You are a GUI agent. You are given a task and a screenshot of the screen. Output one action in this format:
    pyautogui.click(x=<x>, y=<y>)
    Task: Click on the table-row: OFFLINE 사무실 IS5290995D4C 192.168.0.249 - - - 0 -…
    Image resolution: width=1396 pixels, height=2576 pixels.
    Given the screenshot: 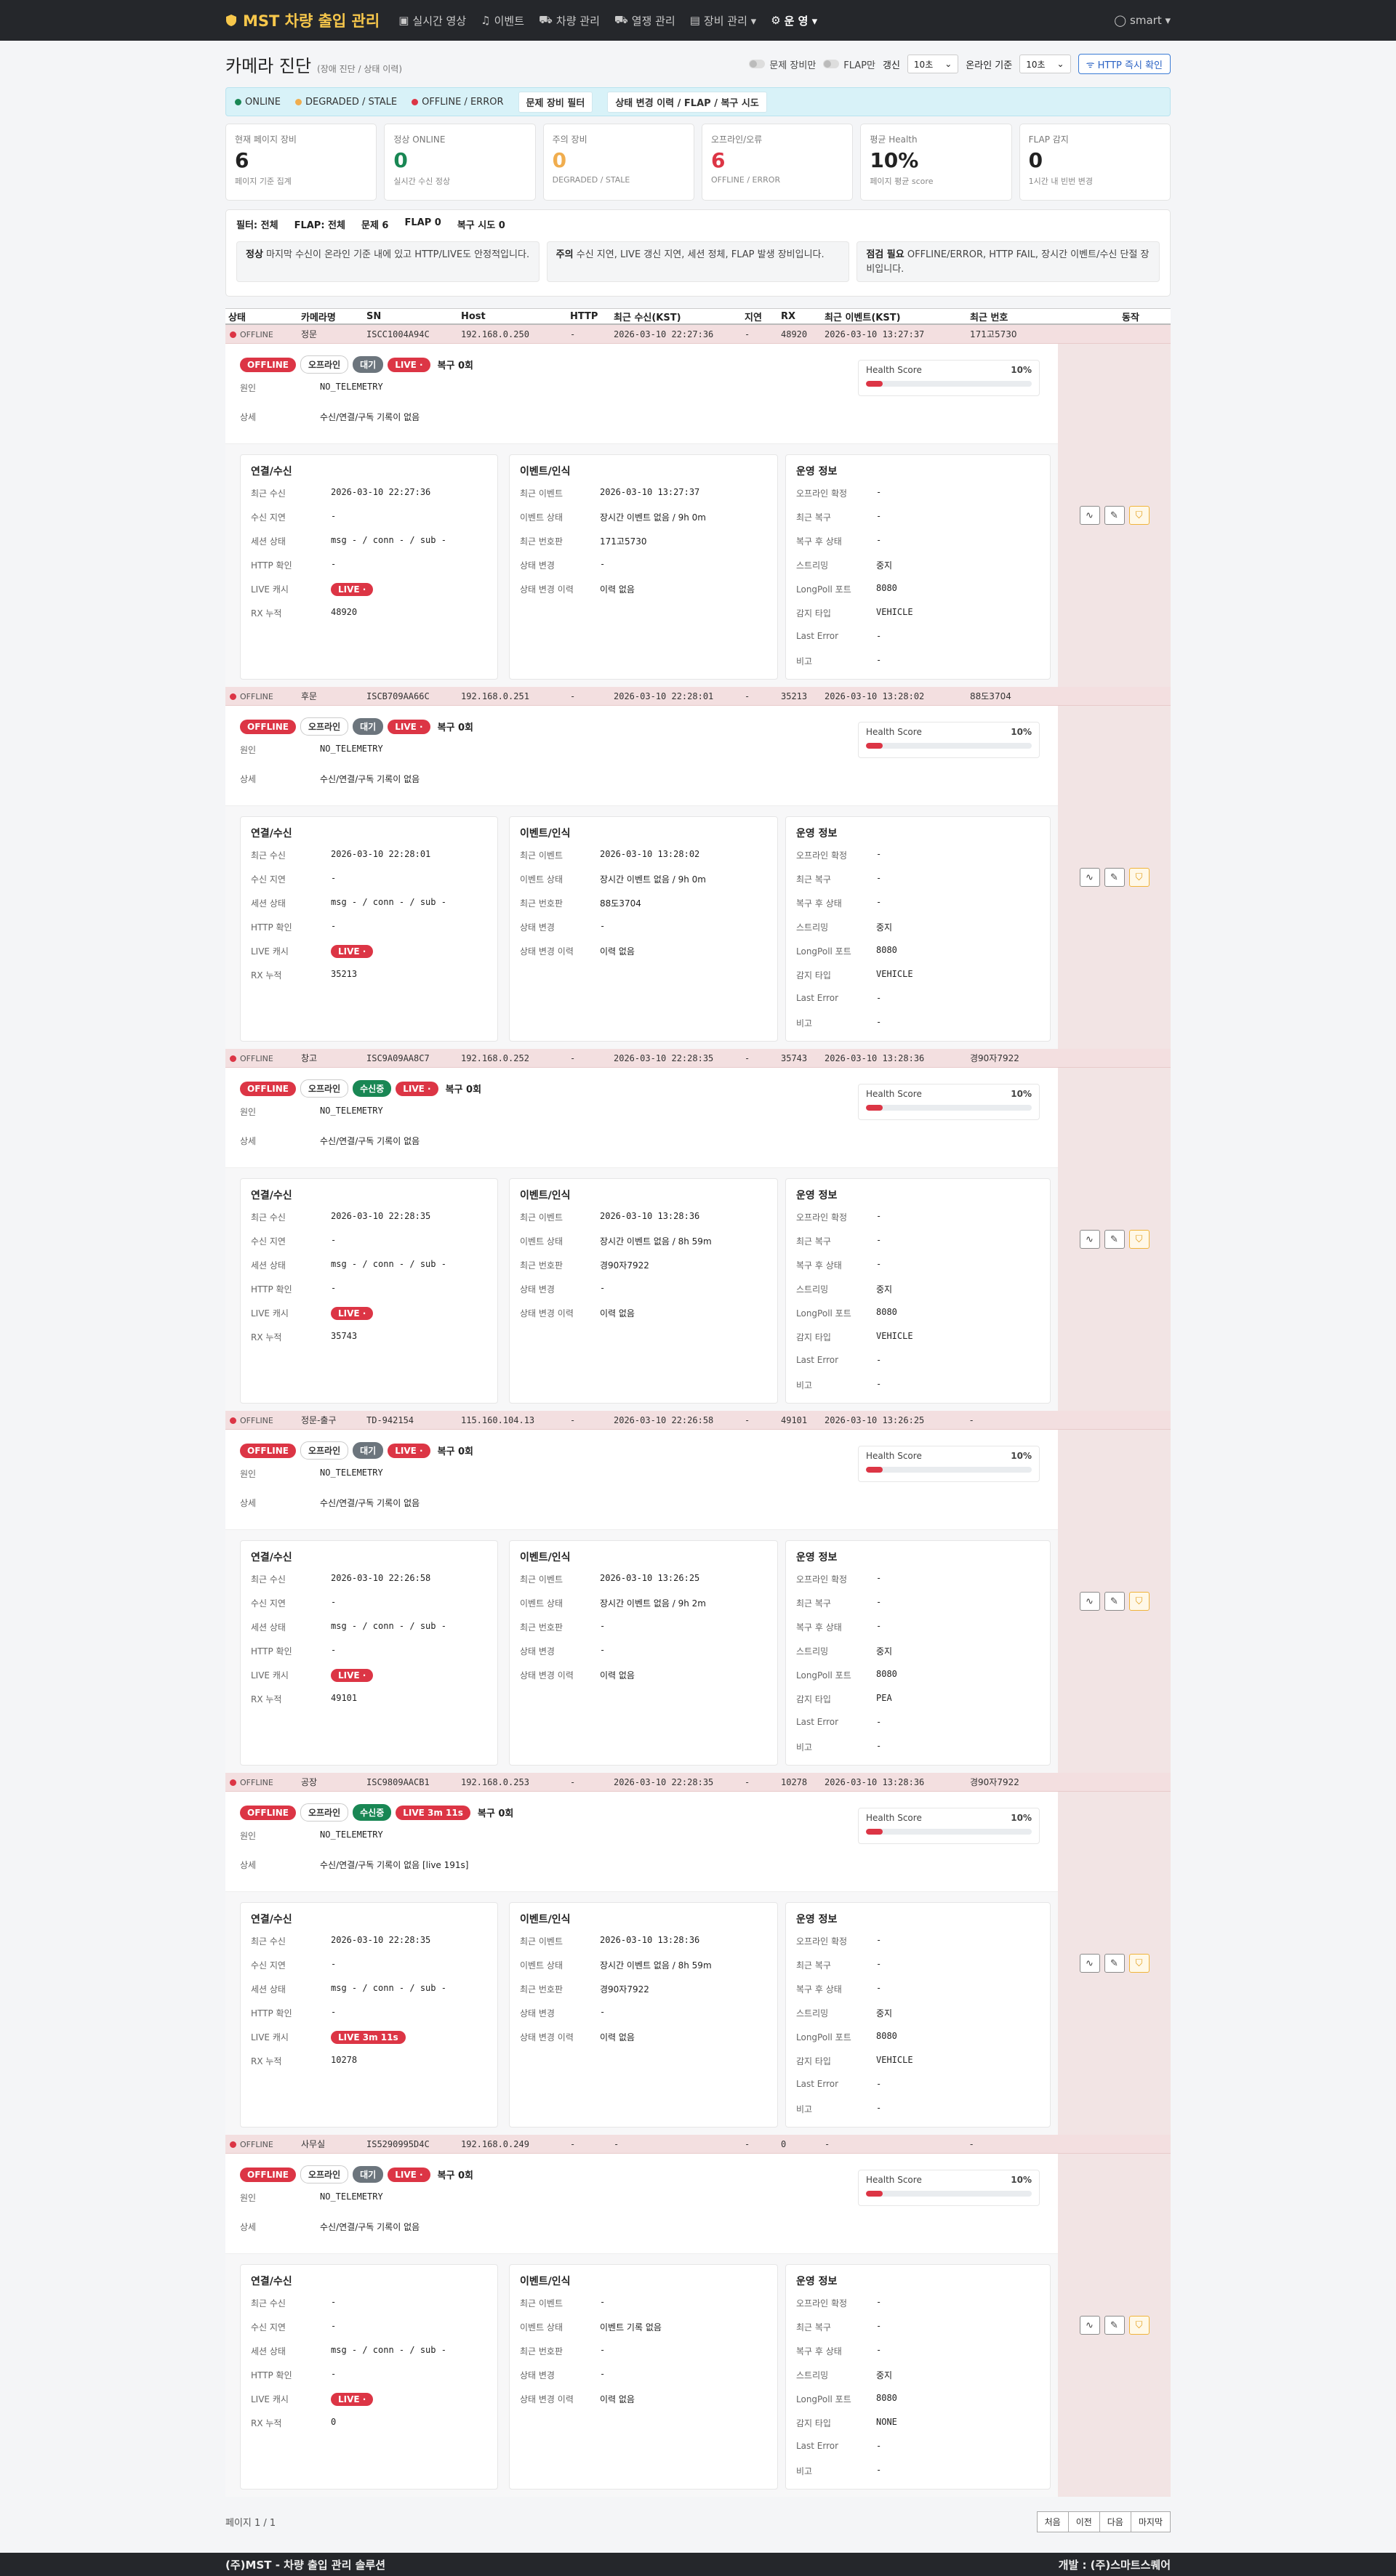 What is the action you would take?
    pyautogui.click(x=698, y=2144)
    